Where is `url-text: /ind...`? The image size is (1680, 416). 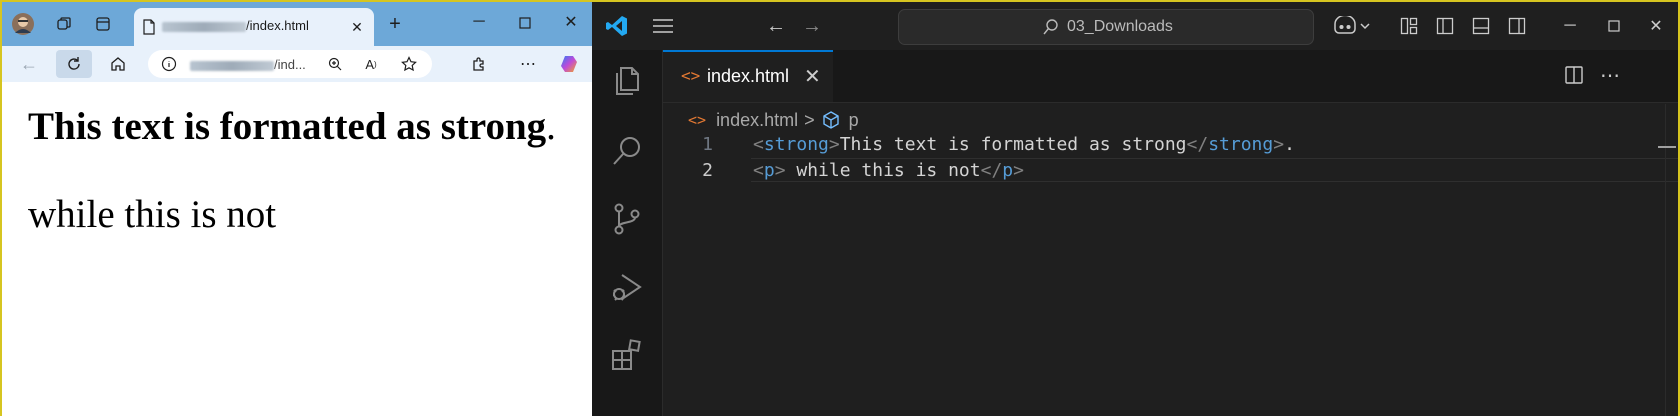
url-text: /ind... is located at coordinates (248, 64).